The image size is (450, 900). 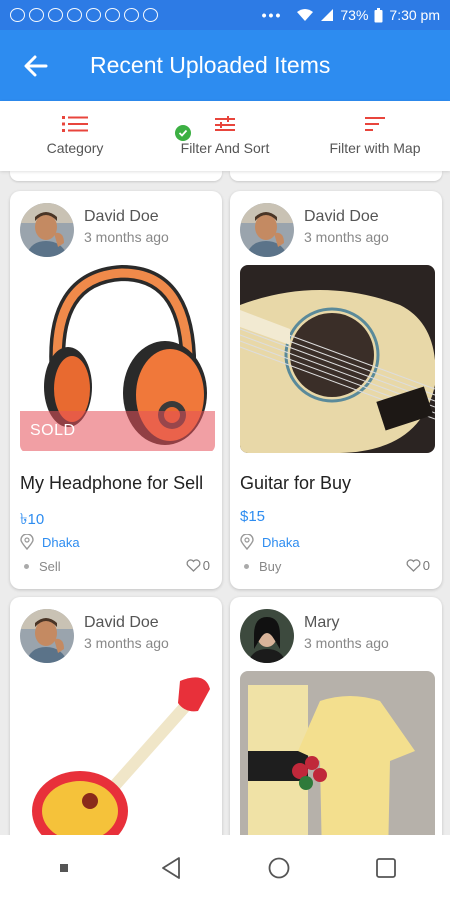 I want to click on item-price: ৳10, so click(x=32, y=519).